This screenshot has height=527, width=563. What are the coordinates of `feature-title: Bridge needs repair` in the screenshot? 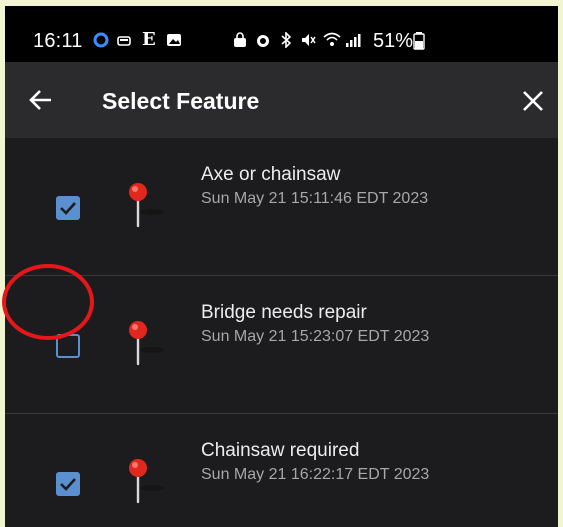 It's located at (284, 312).